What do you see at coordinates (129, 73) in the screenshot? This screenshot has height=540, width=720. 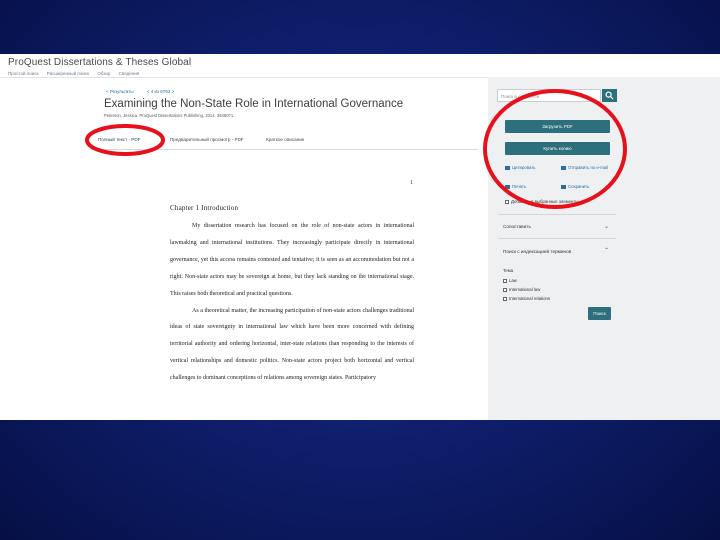 I see `nav-about: Сведения` at bounding box center [129, 73].